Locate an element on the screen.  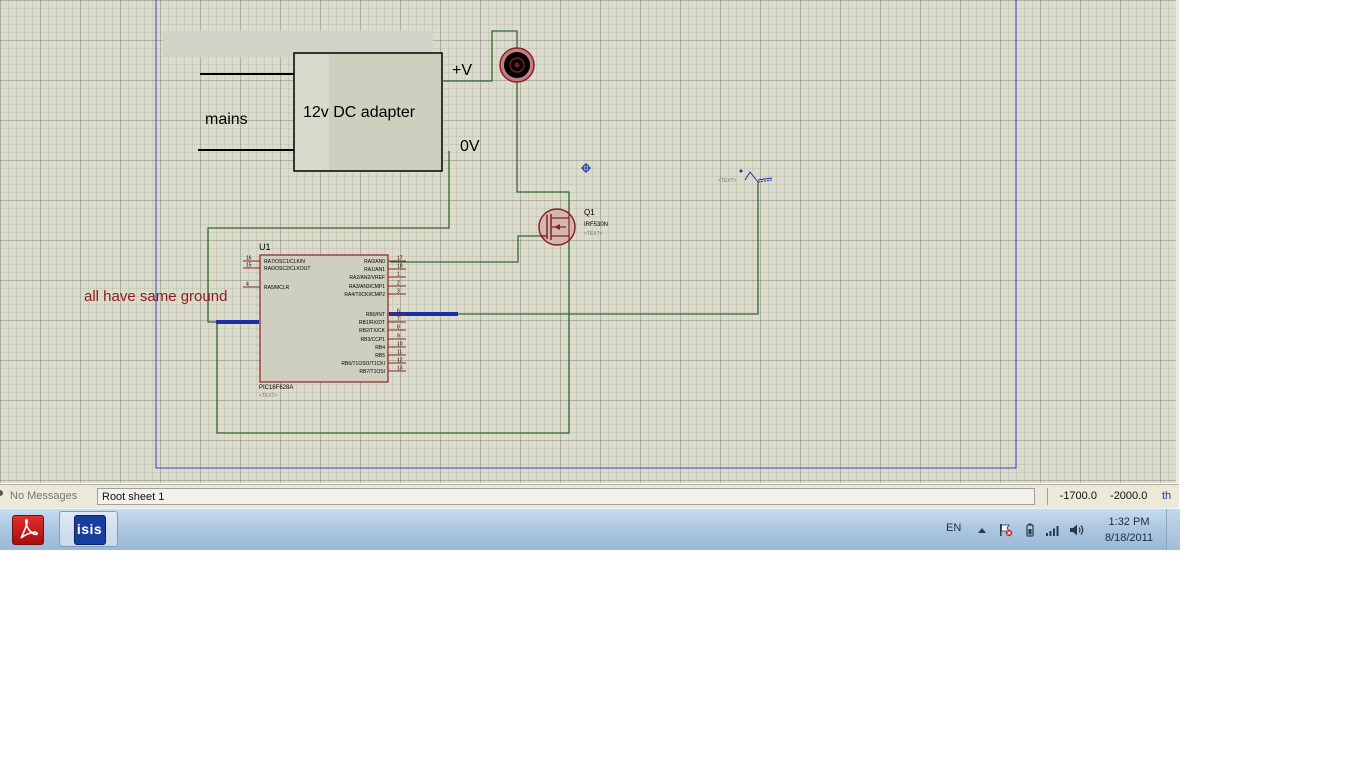
probe-marker is located at coordinates (586, 168).